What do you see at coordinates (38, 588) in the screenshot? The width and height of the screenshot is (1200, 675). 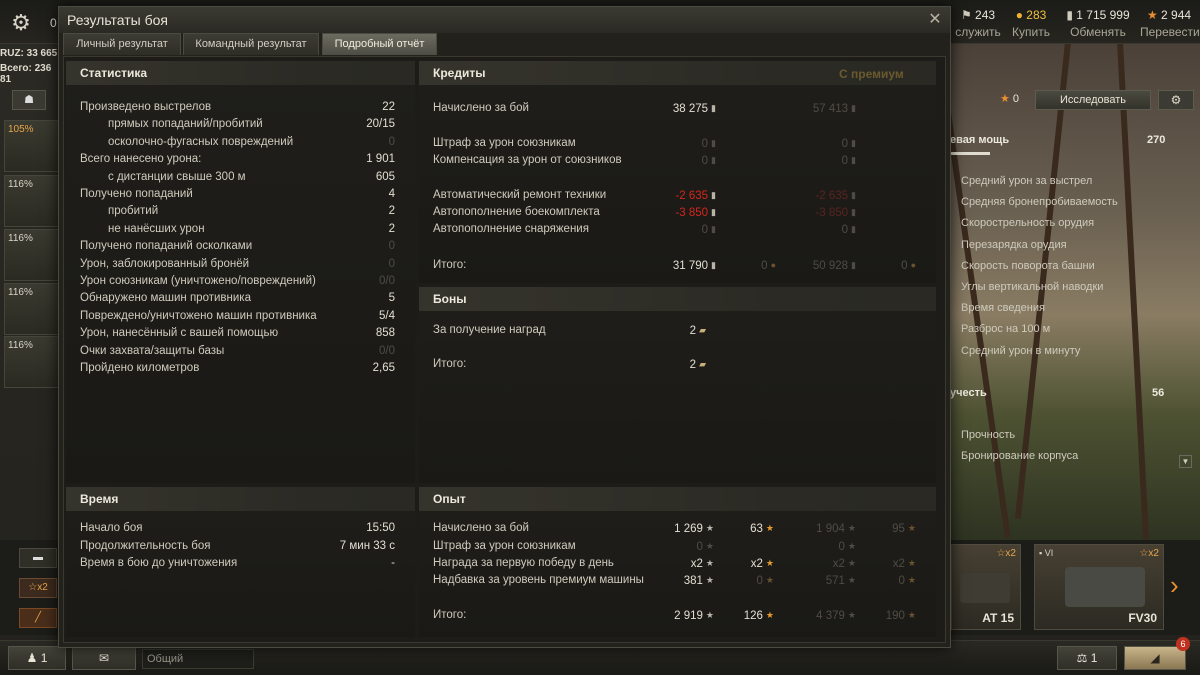 I see `xp-multiplier-filter: ☆x2` at bounding box center [38, 588].